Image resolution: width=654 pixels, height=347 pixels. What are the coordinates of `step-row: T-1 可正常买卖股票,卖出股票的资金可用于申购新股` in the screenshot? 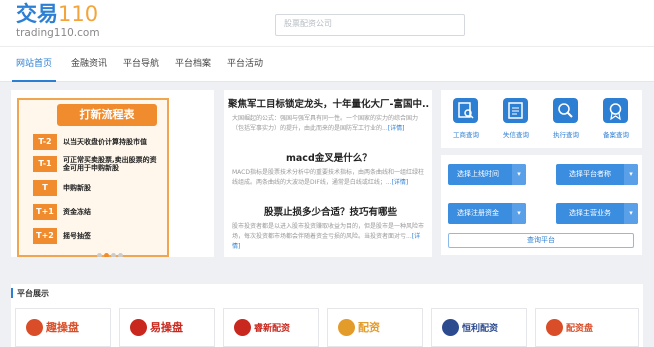 It's located at (97, 164).